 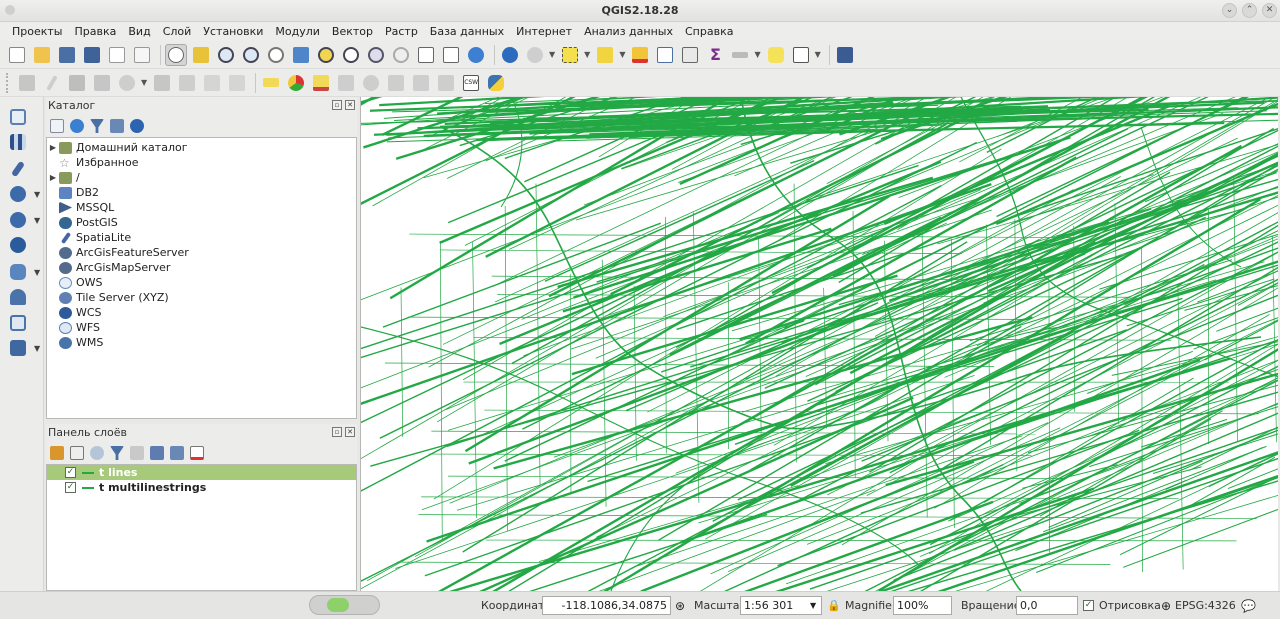 What do you see at coordinates (17, 55) in the screenshot?
I see `new-project-icon` at bounding box center [17, 55].